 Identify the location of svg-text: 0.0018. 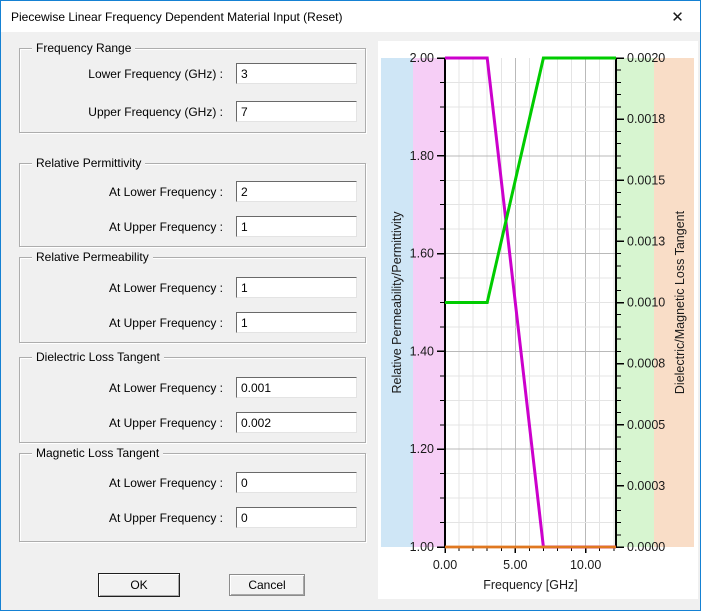
(646, 119).